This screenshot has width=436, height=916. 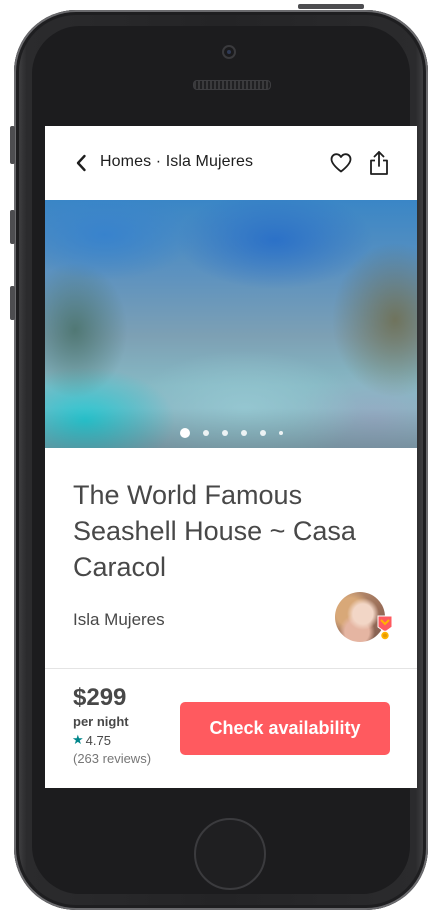 What do you see at coordinates (101, 721) in the screenshot?
I see `price-unit-label: per night` at bounding box center [101, 721].